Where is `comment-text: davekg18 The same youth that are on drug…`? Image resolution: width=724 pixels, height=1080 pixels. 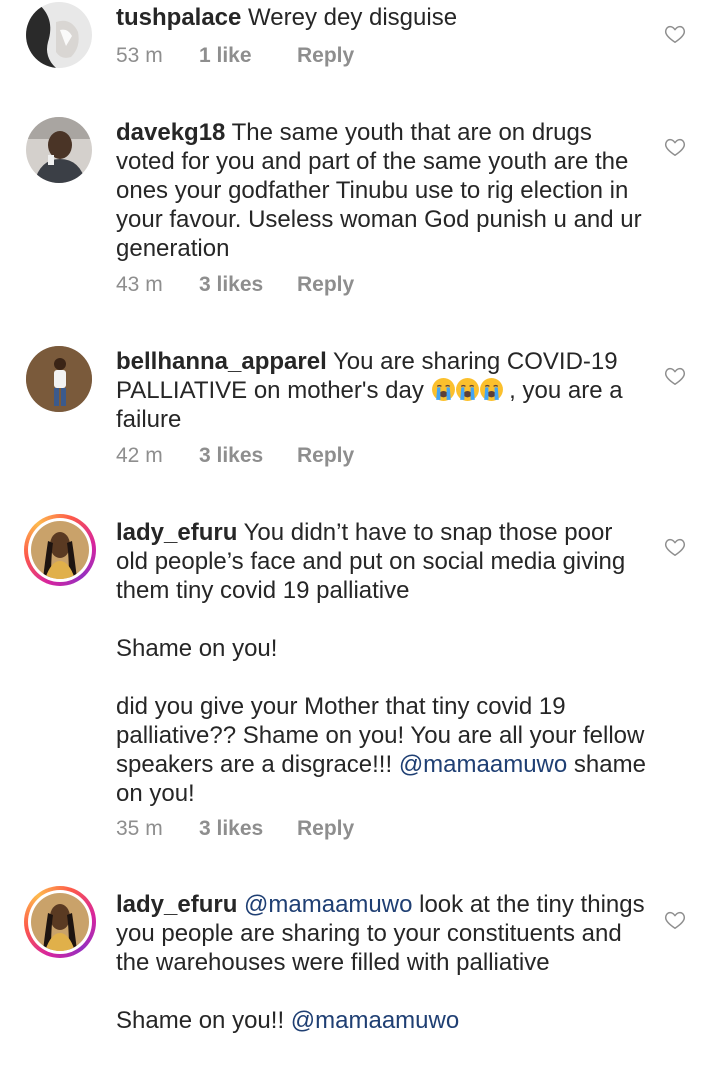
comment-text: davekg18 The same youth that are on drug… is located at coordinates (381, 190).